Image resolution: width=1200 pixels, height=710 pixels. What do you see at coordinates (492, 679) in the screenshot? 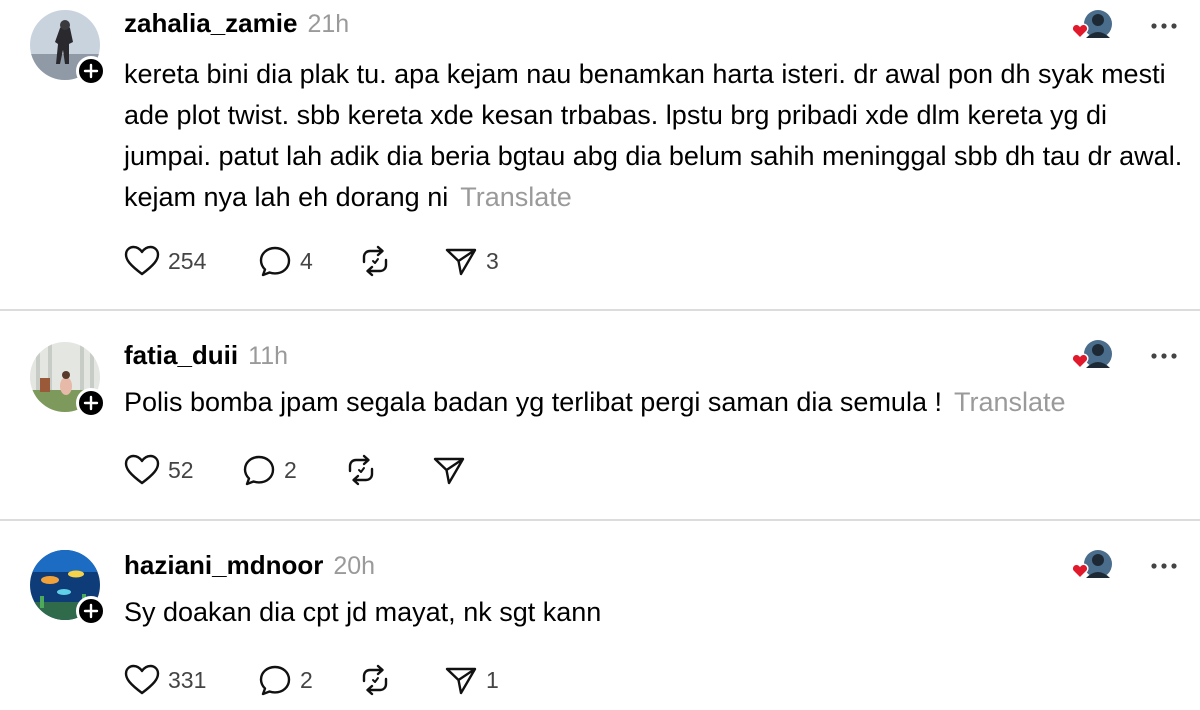
I see `share-count: 1` at bounding box center [492, 679].